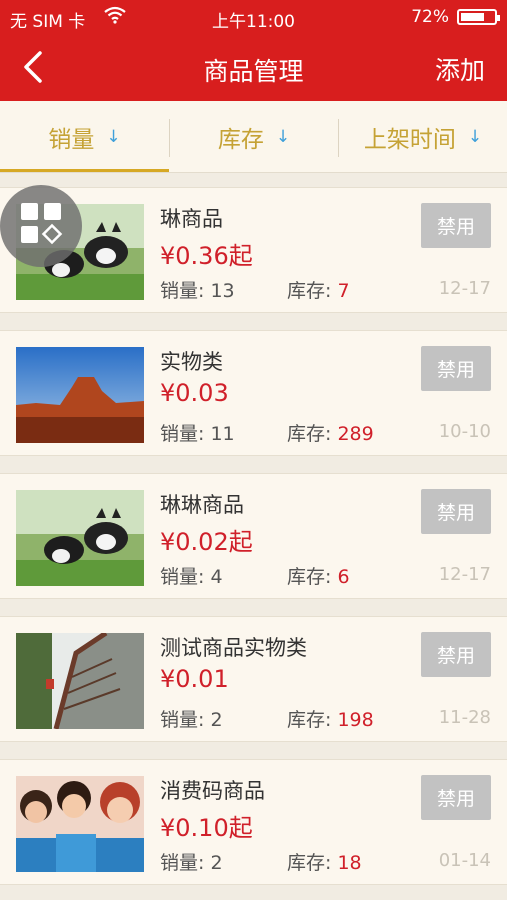 The height and width of the screenshot is (900, 507). Describe the element at coordinates (330, 720) in the screenshot. I see `stock-count: 库存: 198` at that location.